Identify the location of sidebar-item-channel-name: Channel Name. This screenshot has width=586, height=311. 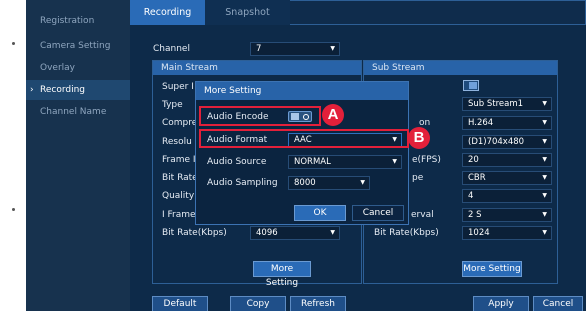
(78, 112).